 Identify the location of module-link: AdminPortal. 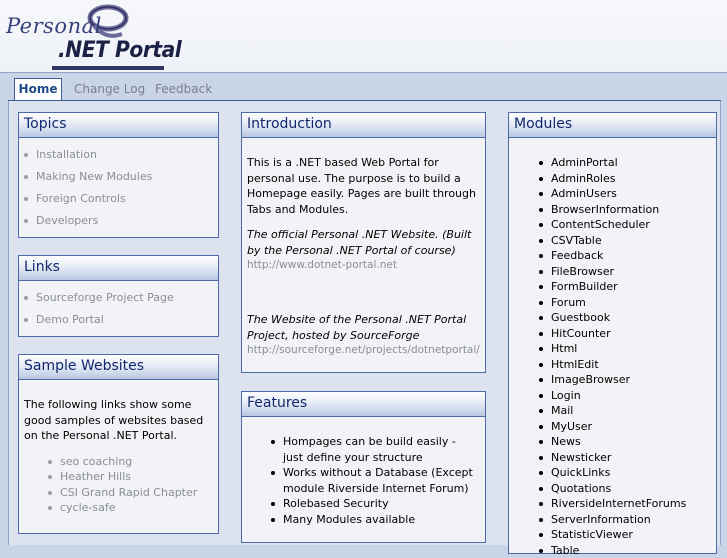
(612, 163).